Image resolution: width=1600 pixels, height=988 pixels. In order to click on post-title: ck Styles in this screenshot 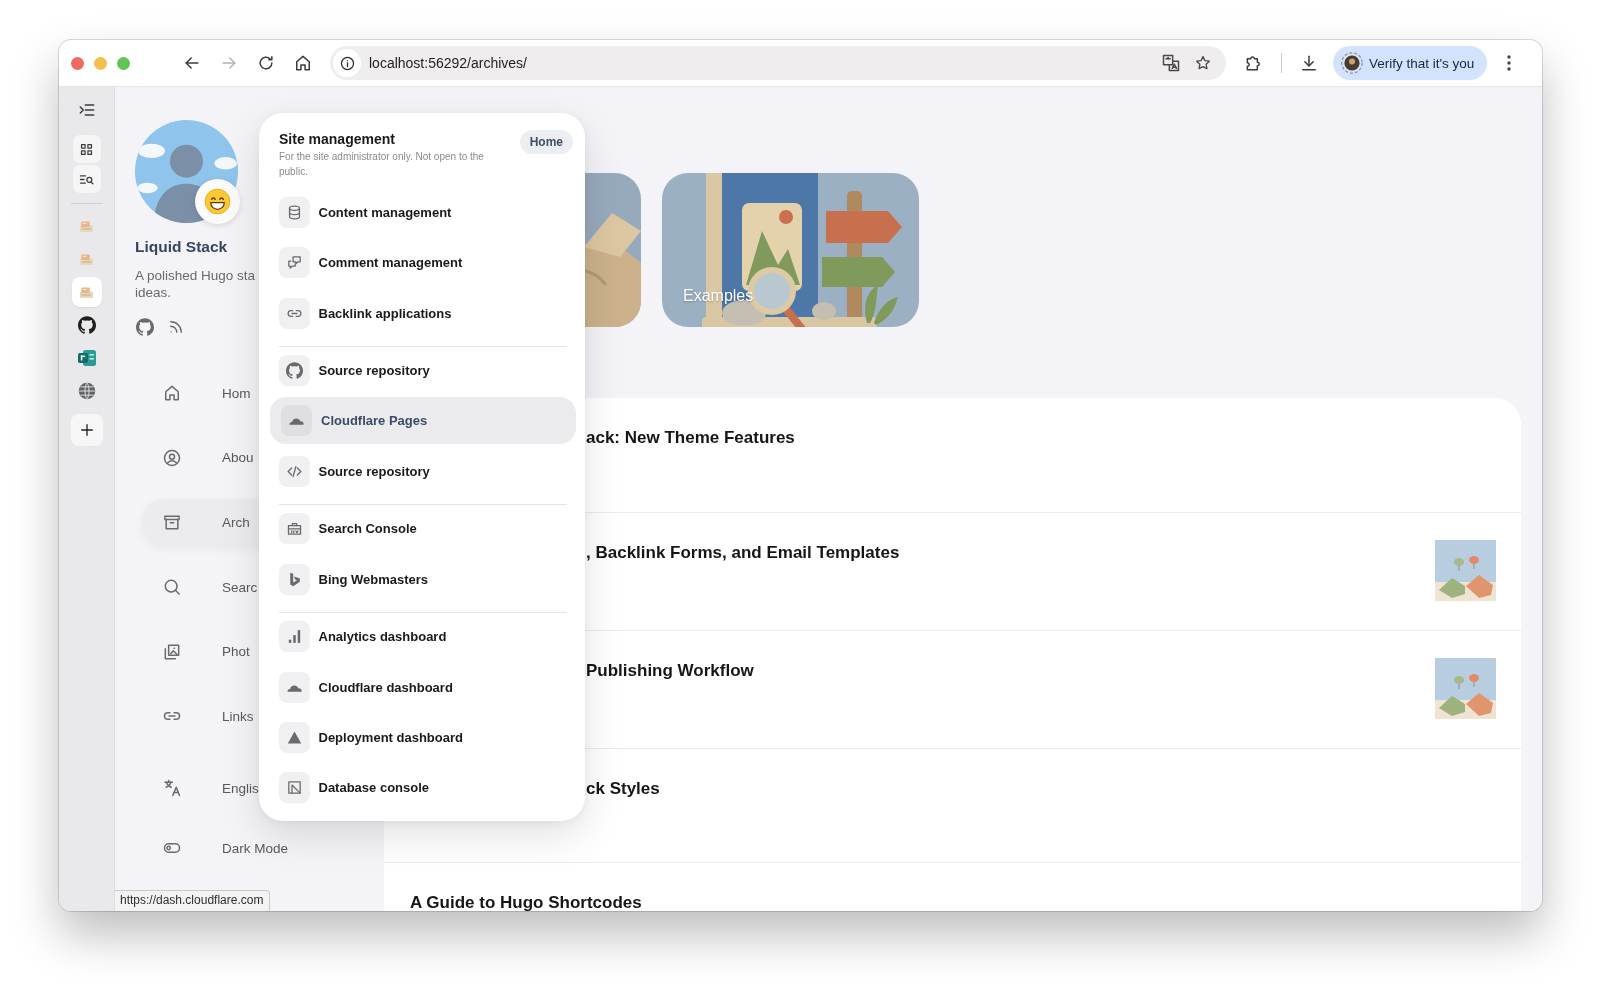, I will do `click(623, 788)`.